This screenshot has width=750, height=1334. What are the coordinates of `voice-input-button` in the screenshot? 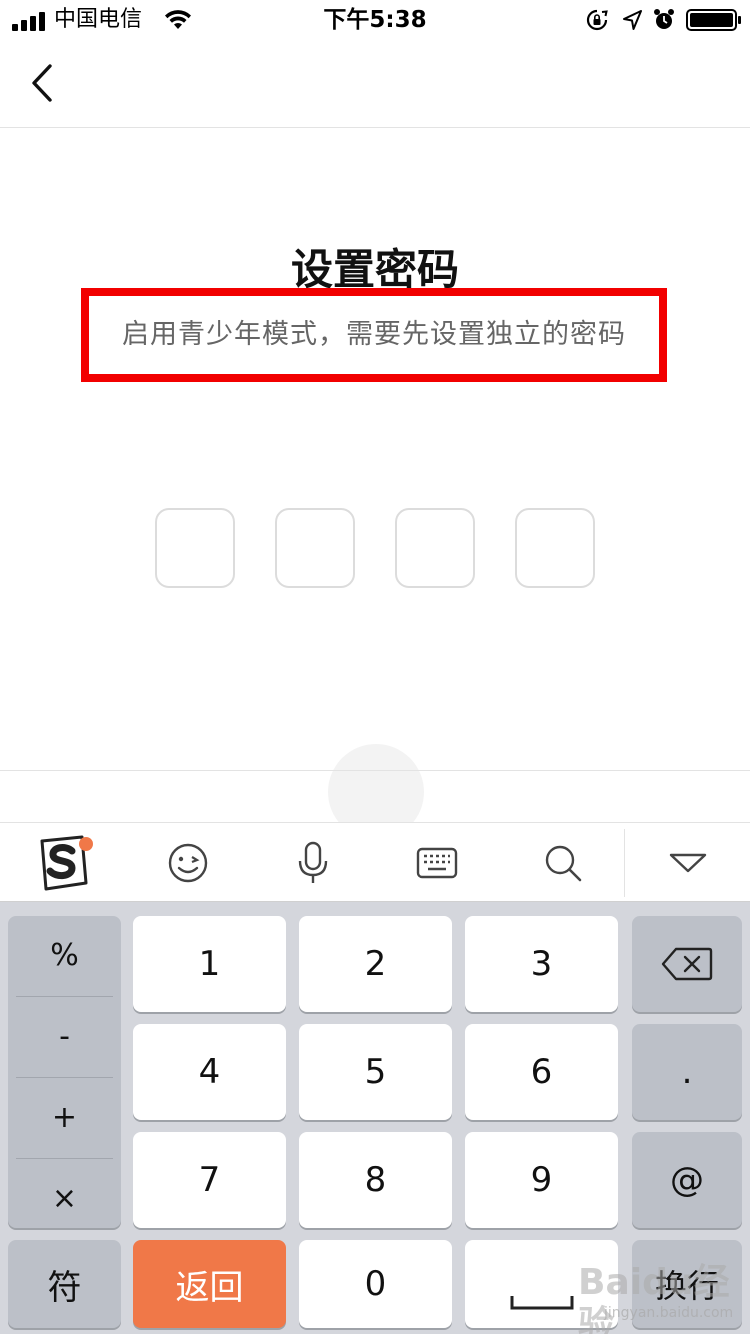 It's located at (313, 863).